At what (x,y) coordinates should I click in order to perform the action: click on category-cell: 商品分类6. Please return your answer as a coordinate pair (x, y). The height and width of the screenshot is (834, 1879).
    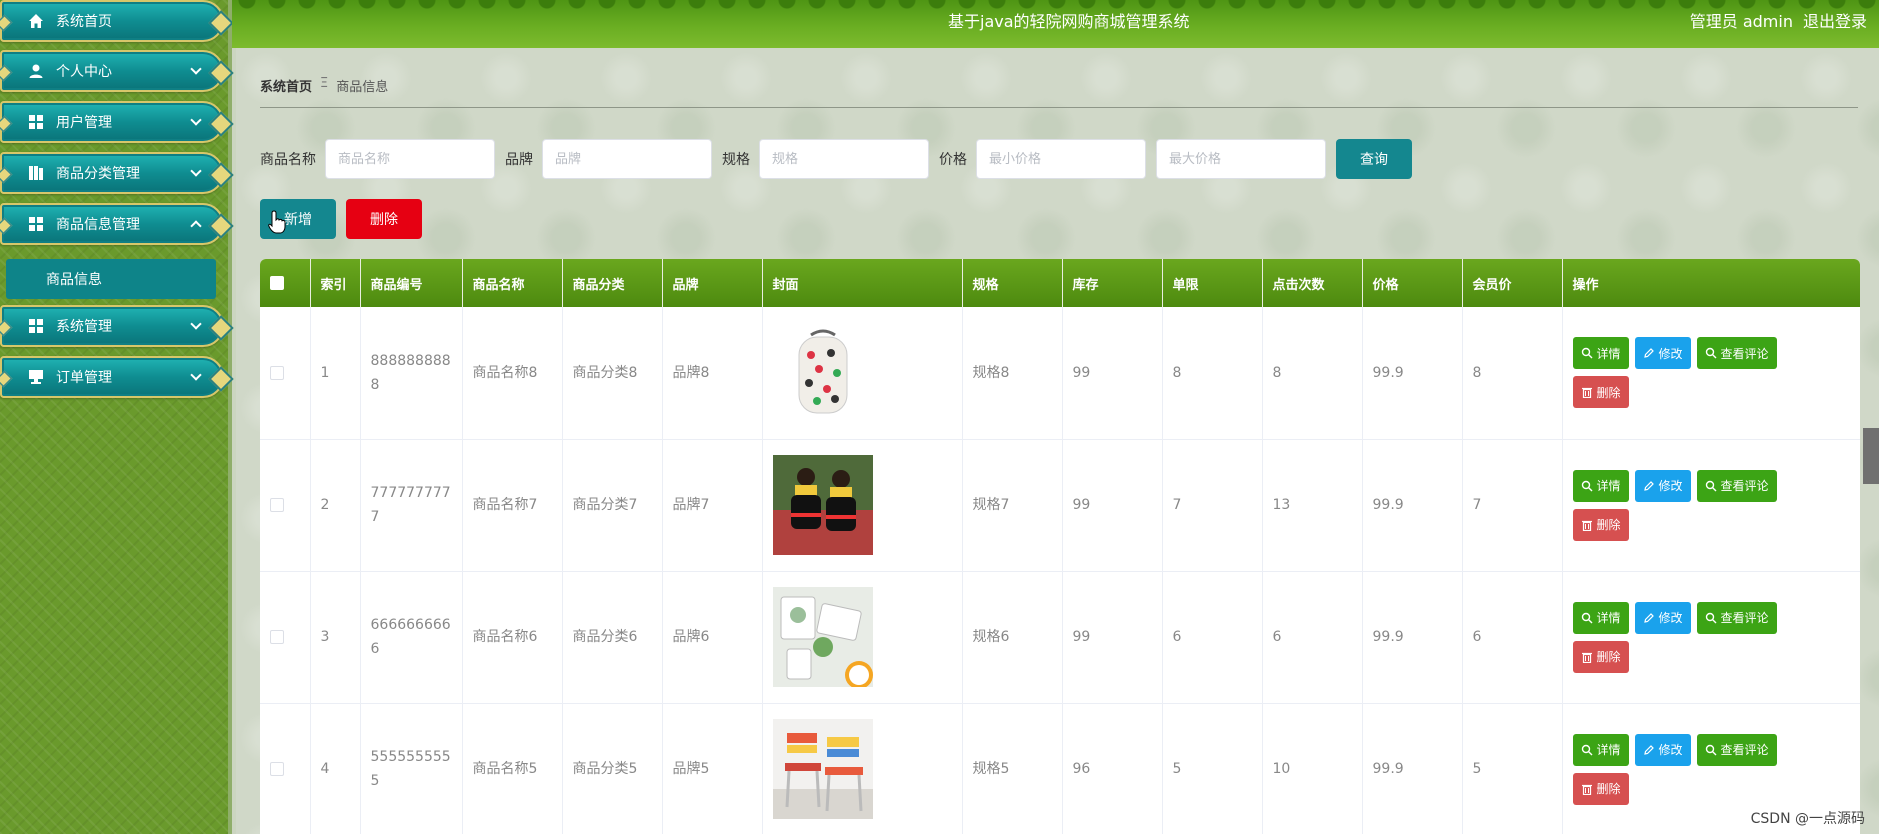
    Looking at the image, I should click on (612, 637).